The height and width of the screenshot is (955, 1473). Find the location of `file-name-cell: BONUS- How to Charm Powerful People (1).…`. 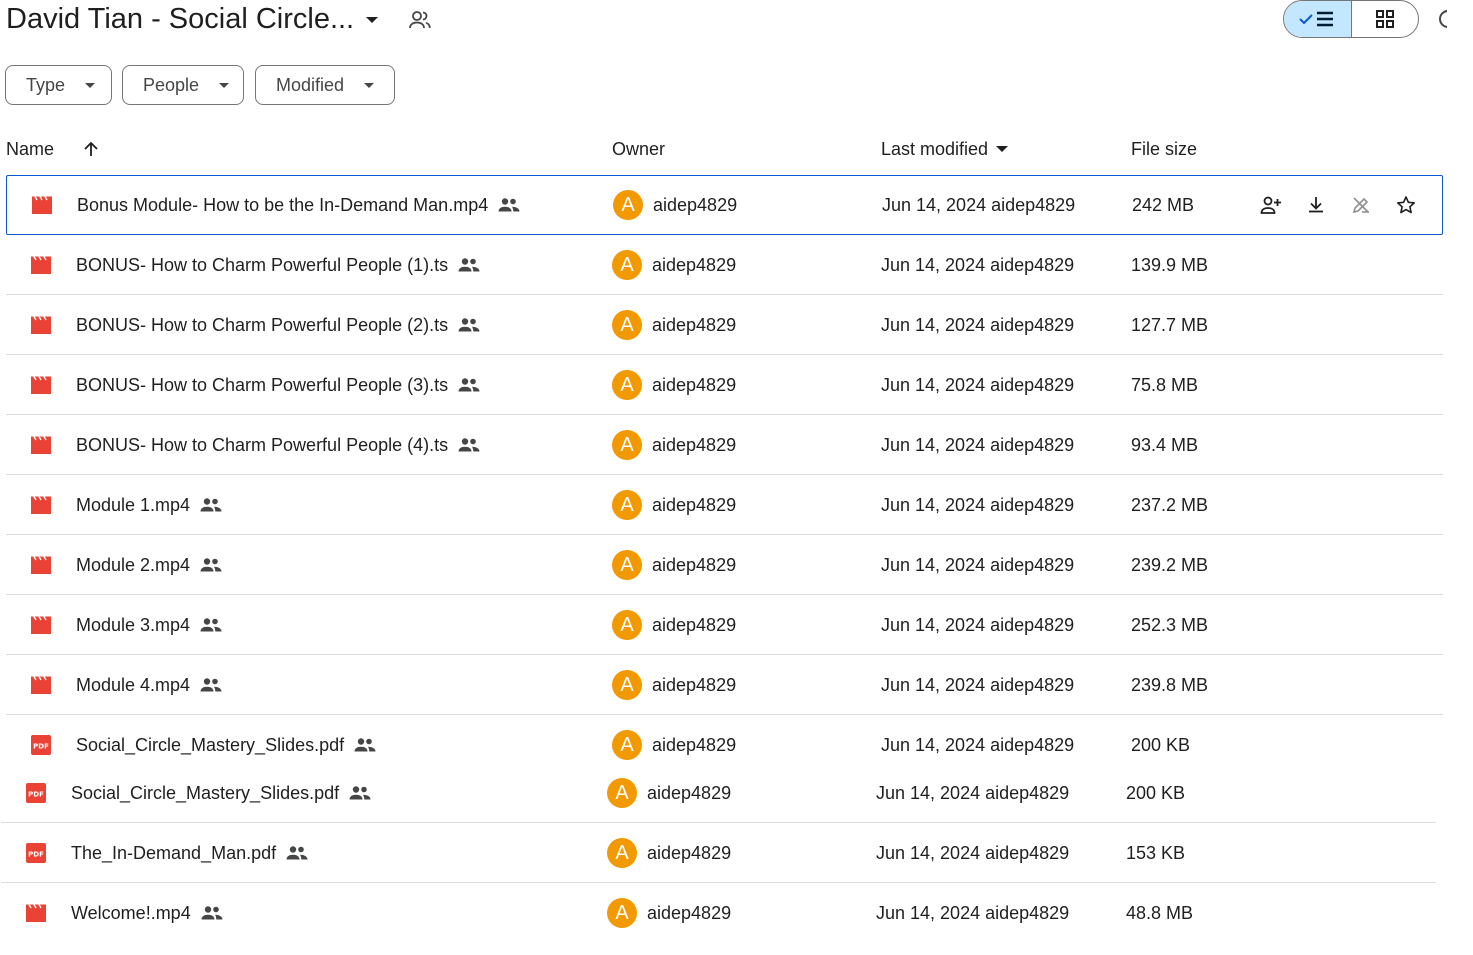

file-name-cell: BONUS- How to Charm Powerful People (1).… is located at coordinates (255, 265).